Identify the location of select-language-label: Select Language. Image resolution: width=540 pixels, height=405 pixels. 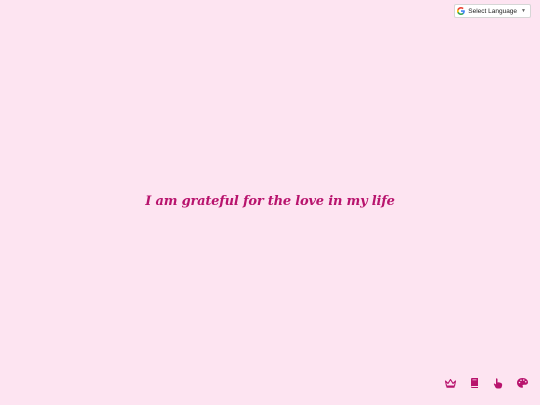
(493, 11).